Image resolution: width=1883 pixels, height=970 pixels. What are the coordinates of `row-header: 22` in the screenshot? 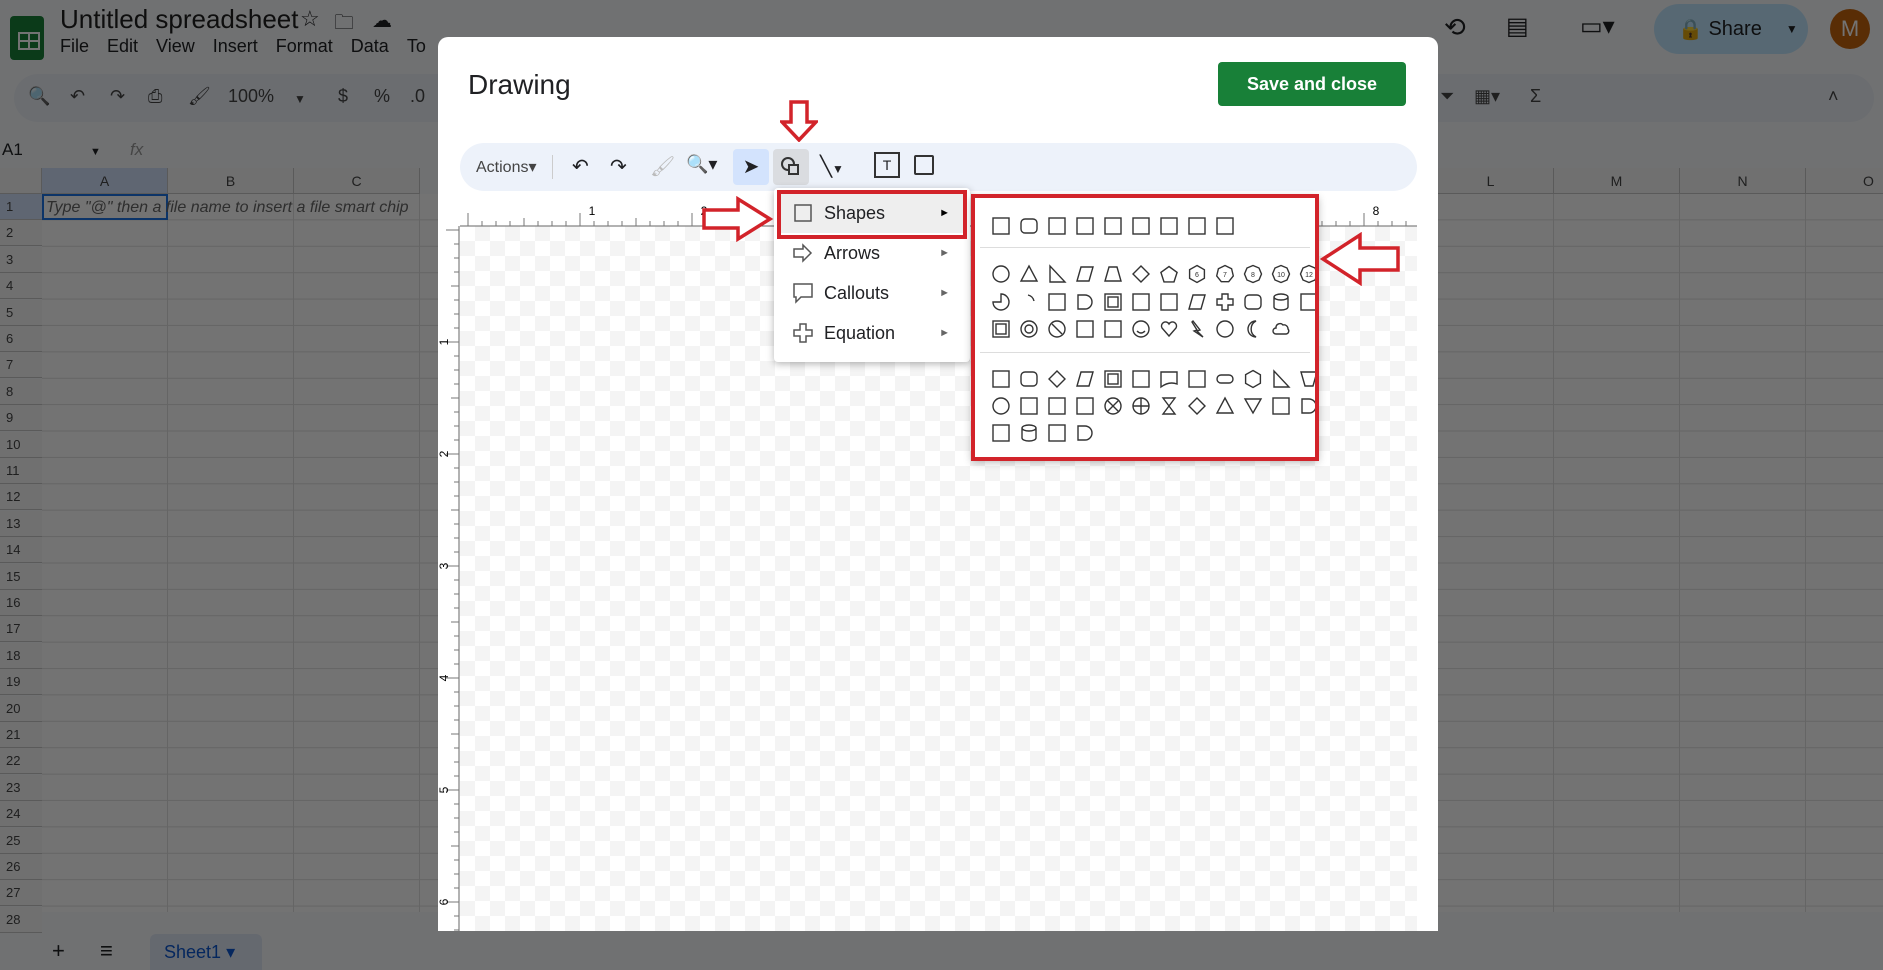 It's located at (21, 761).